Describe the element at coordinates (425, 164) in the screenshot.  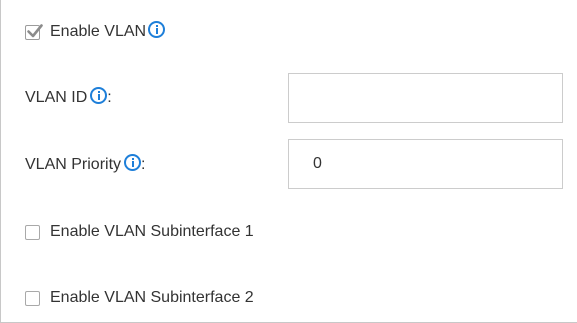
I see `vlan-priority-input` at that location.